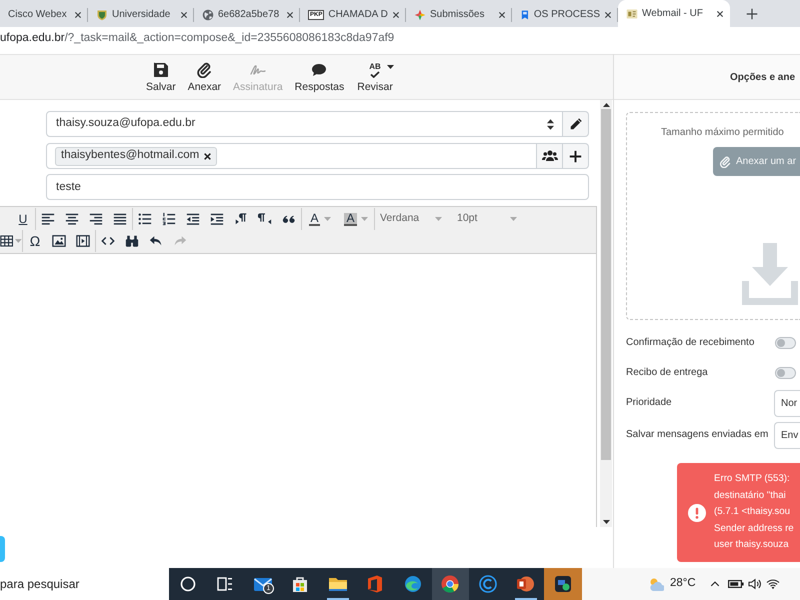  I want to click on presentation-icon, so click(525, 584).